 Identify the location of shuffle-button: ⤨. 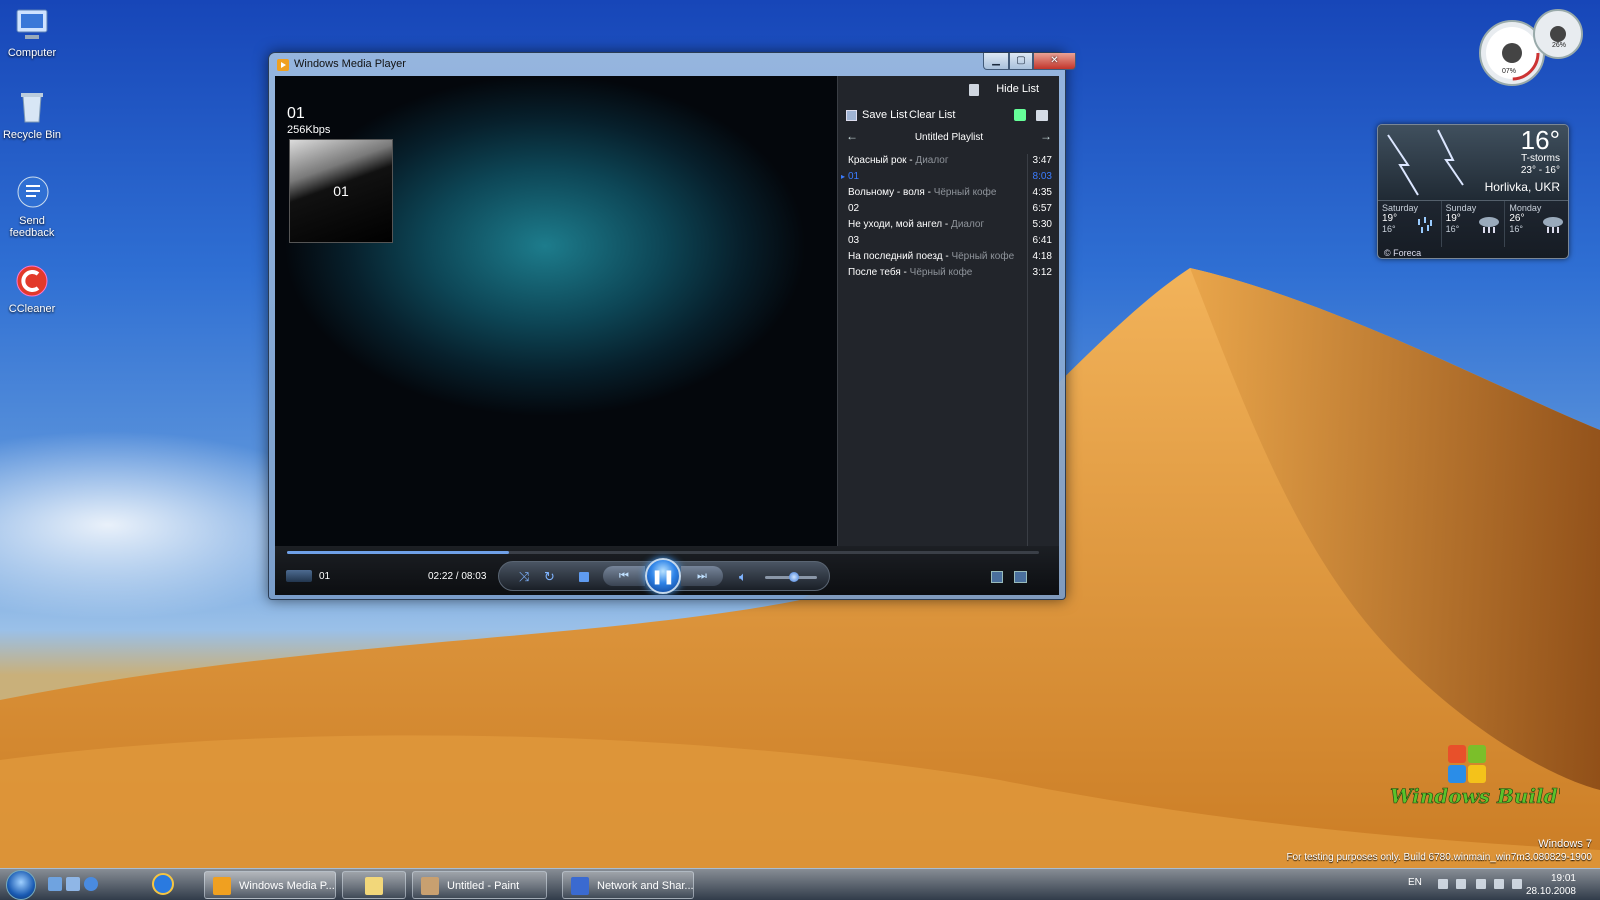
(524, 576).